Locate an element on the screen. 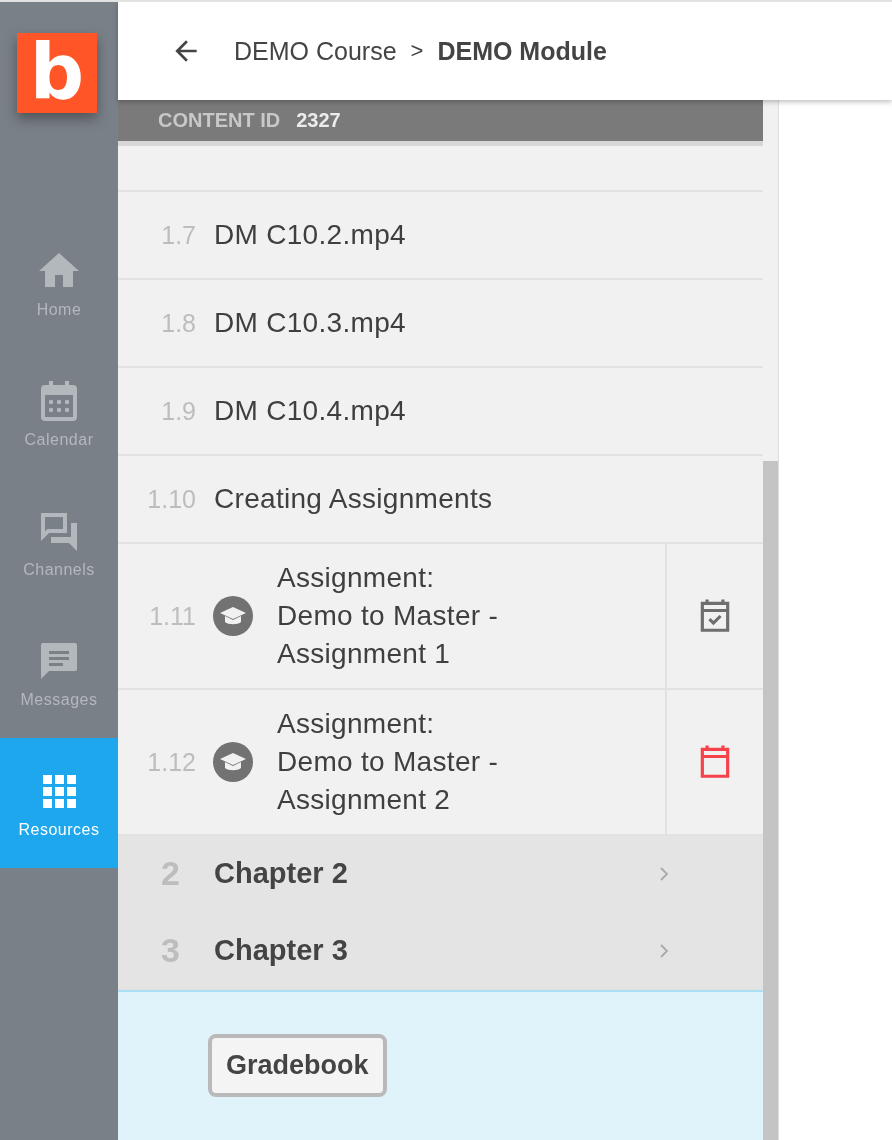 The height and width of the screenshot is (1140, 892). lesson-title: DM C10.4.mp4 is located at coordinates (310, 411).